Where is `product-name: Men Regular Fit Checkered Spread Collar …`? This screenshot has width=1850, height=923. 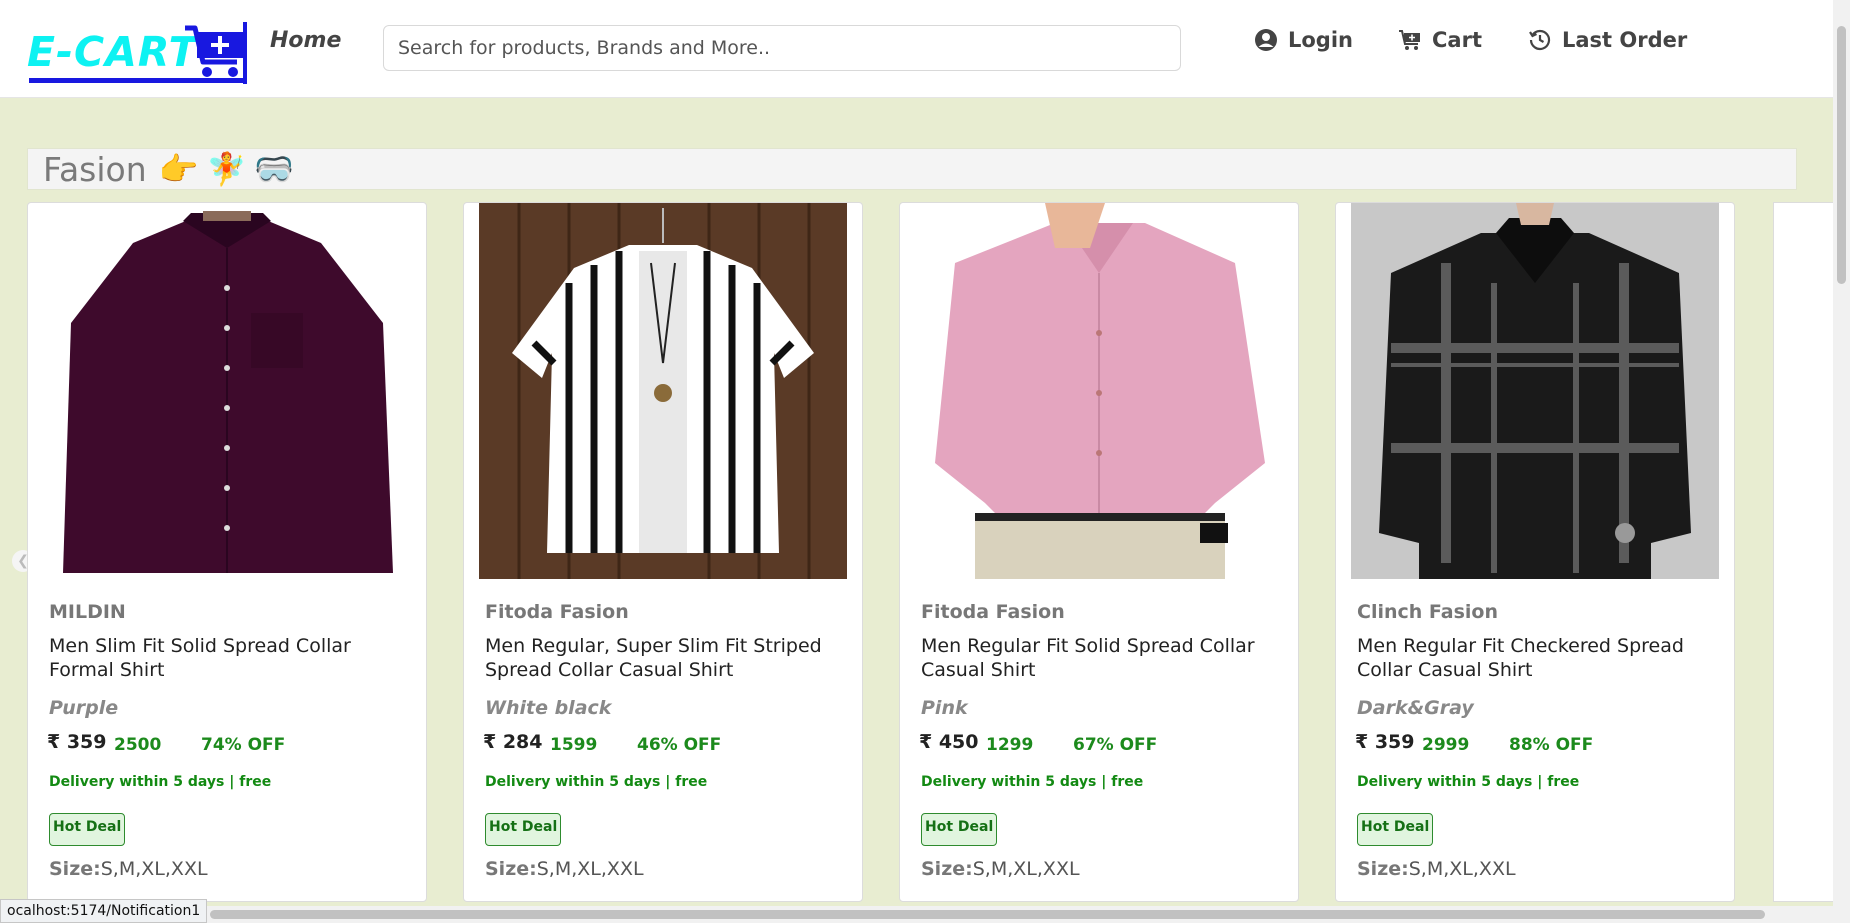 product-name: Men Regular Fit Checkered Spread Collar … is located at coordinates (1520, 658).